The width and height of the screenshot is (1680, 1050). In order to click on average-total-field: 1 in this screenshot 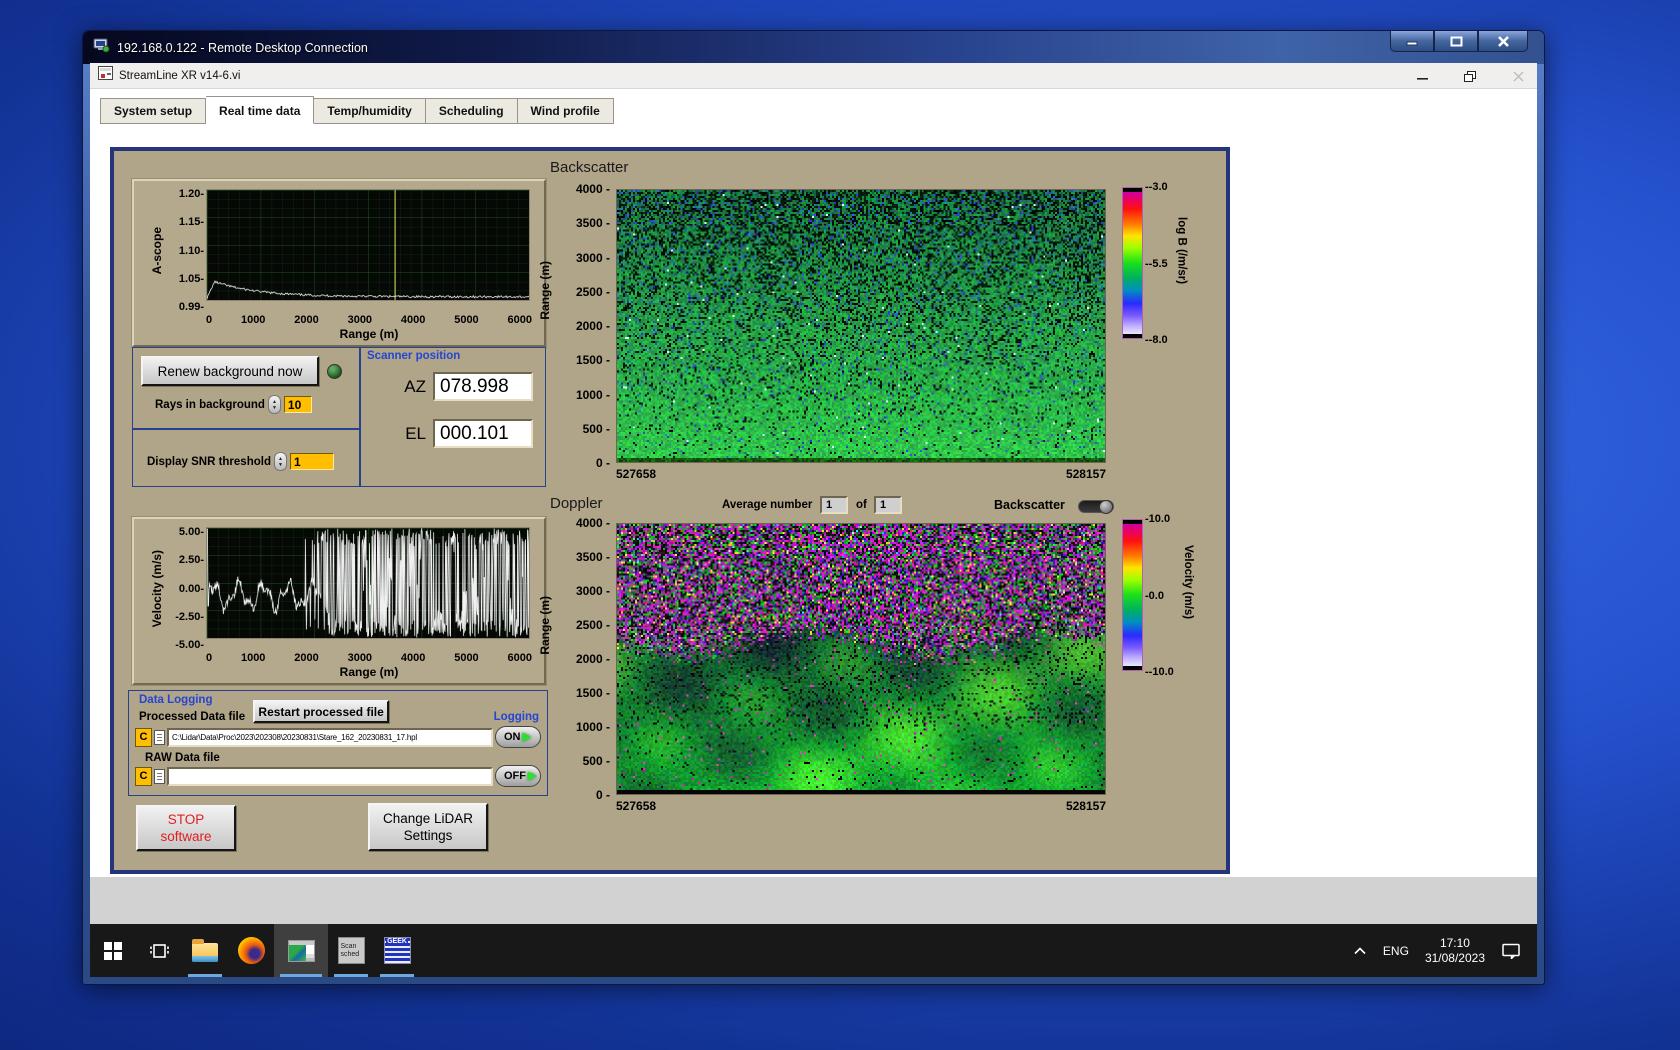, I will do `click(888, 505)`.